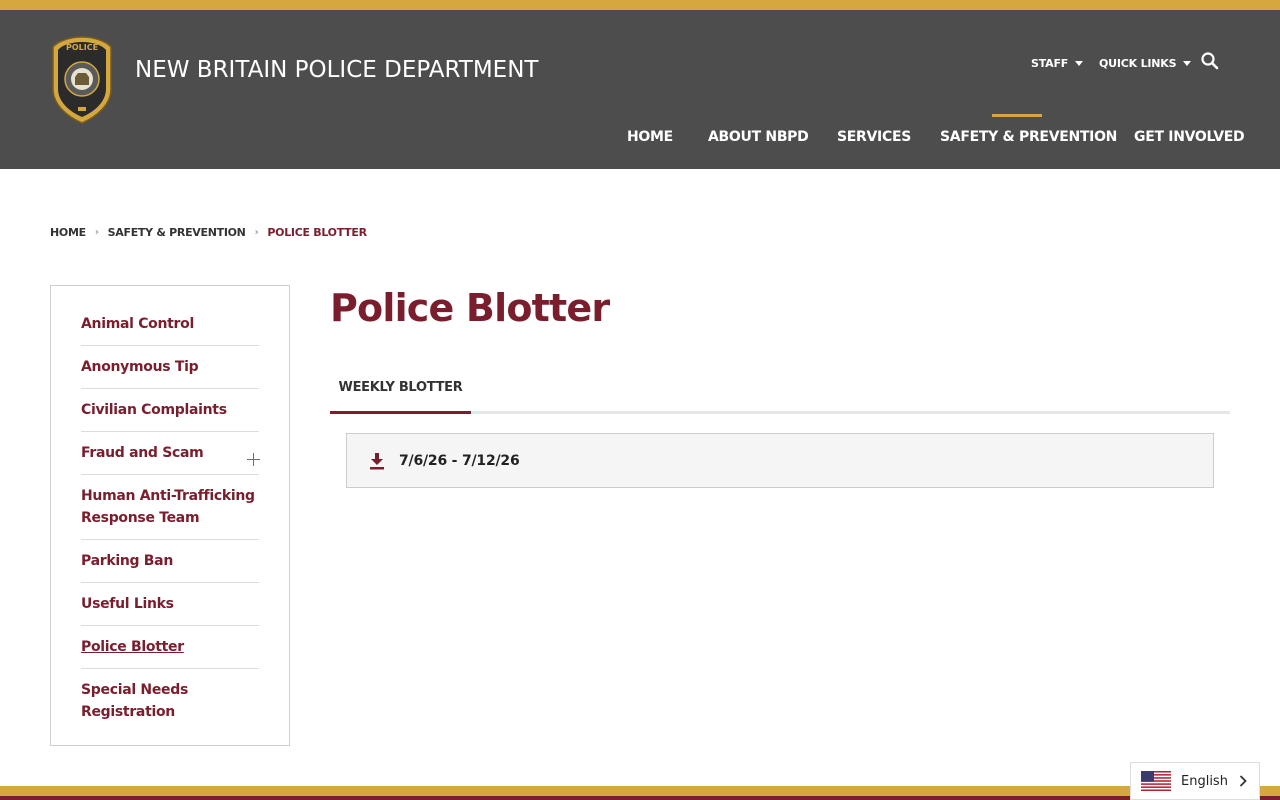 This screenshot has height=800, width=1280. I want to click on document-link: 7/6/26 - 7/12/26, so click(780, 460).